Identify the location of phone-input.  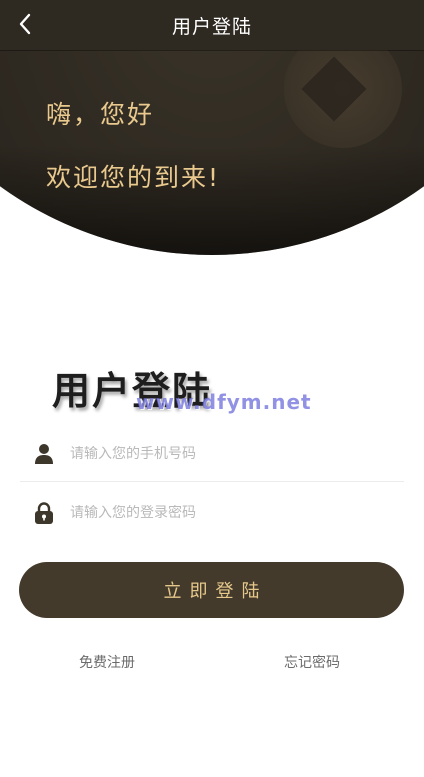
(236, 454).